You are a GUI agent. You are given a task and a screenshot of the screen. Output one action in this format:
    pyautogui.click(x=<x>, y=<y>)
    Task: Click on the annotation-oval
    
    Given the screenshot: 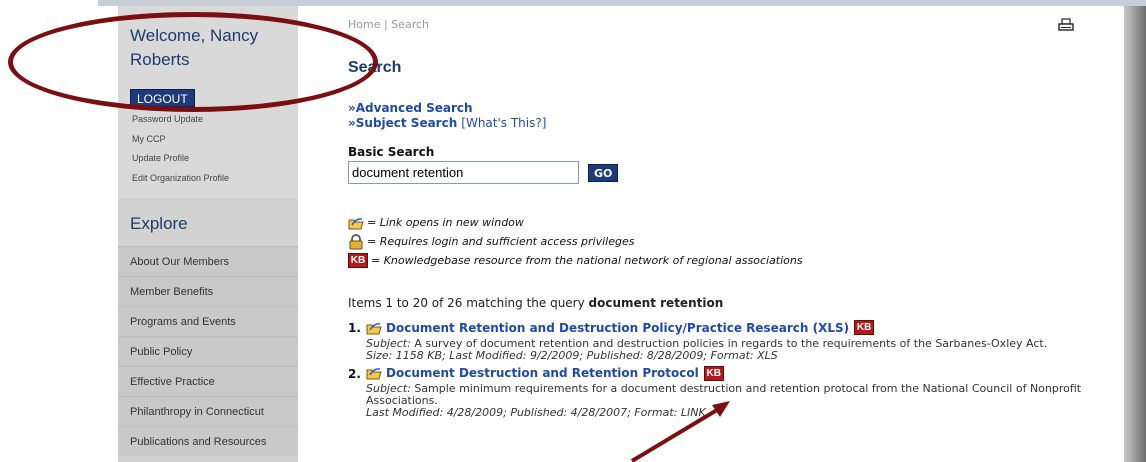 What is the action you would take?
    pyautogui.click(x=193, y=62)
    